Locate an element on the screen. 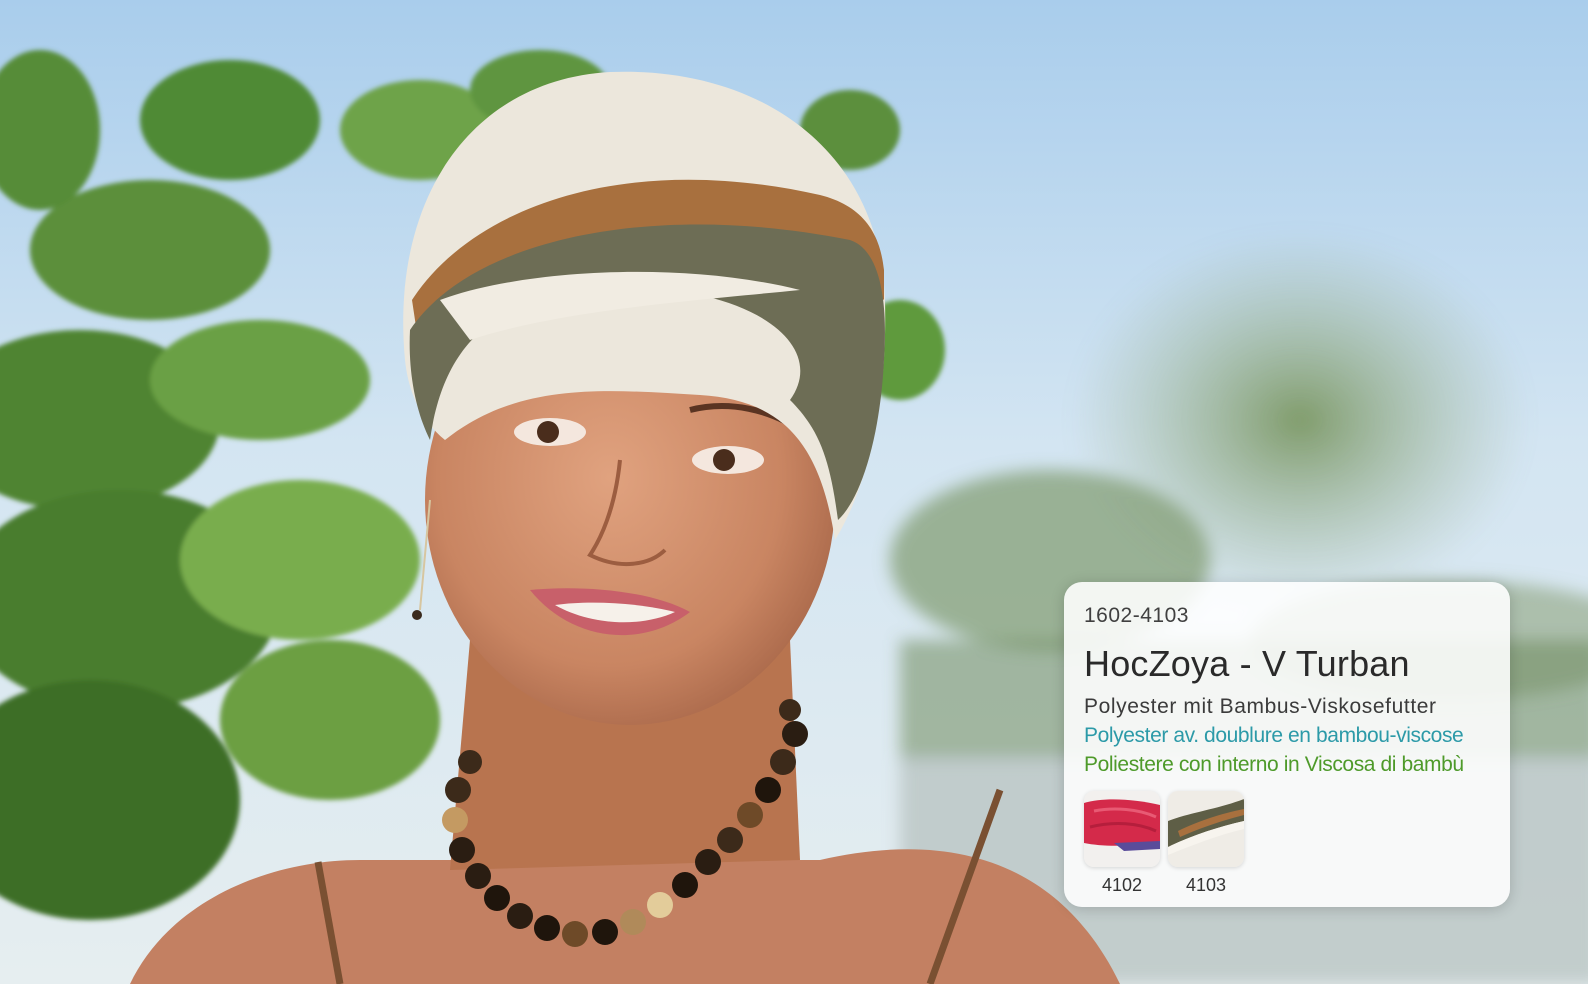  color-variant-4103: 4103 is located at coordinates (1206, 843).